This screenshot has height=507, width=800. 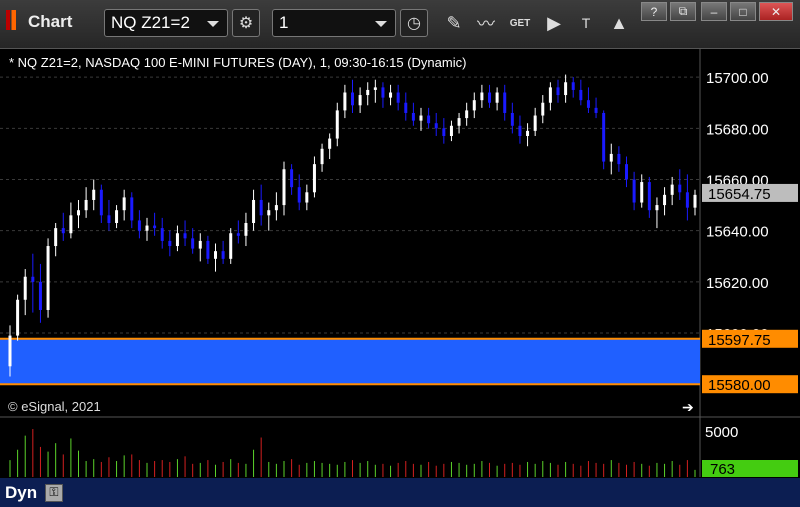 I want to click on price-tick-label: 15640.00, so click(x=737, y=232).